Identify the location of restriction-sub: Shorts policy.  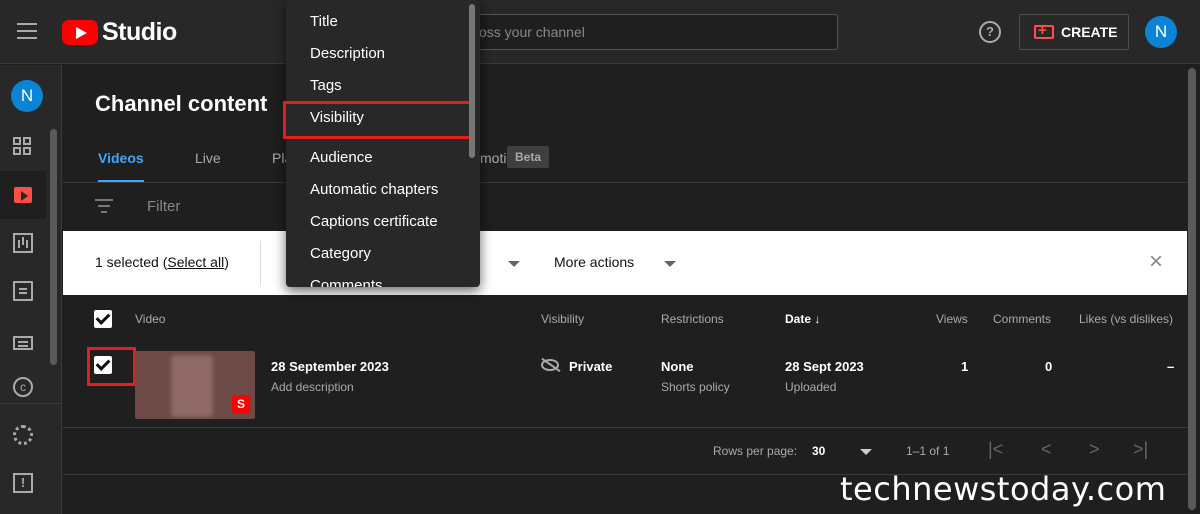
(695, 387).